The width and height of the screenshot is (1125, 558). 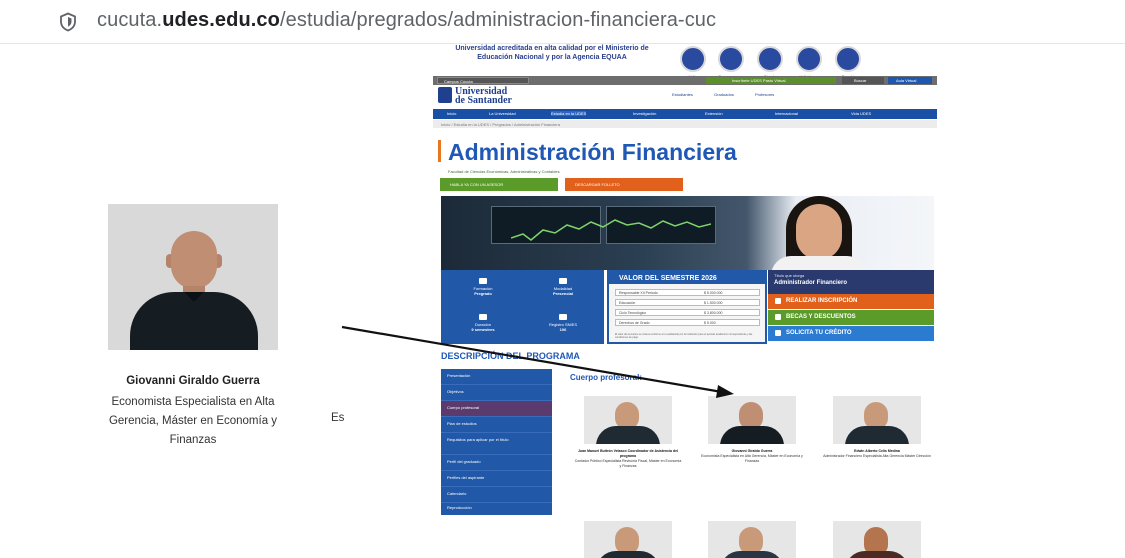 I want to click on solicita-credito-button: SOLICITA TU CRÉDITO, so click(x=851, y=333).